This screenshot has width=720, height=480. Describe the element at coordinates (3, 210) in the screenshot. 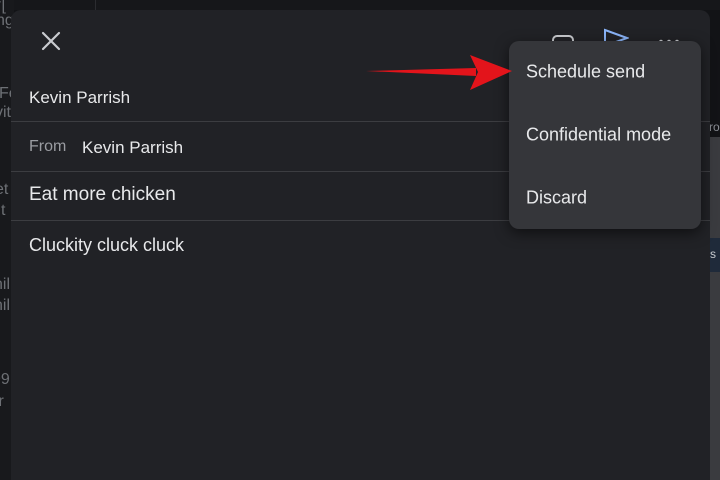

I see `background-text-fragment: t` at that location.